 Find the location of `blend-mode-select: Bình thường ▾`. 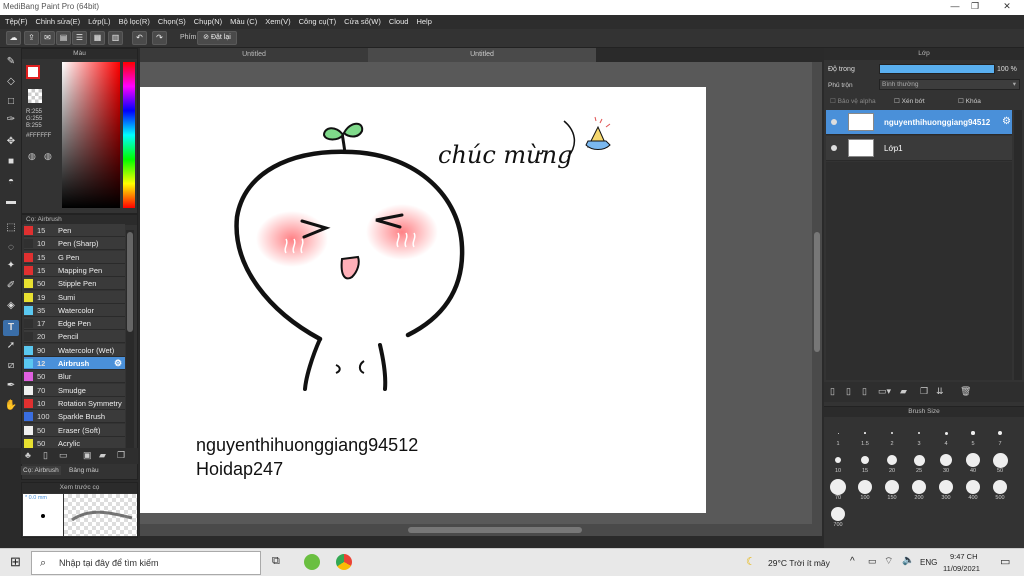

blend-mode-select: Bình thường ▾ is located at coordinates (949, 84).